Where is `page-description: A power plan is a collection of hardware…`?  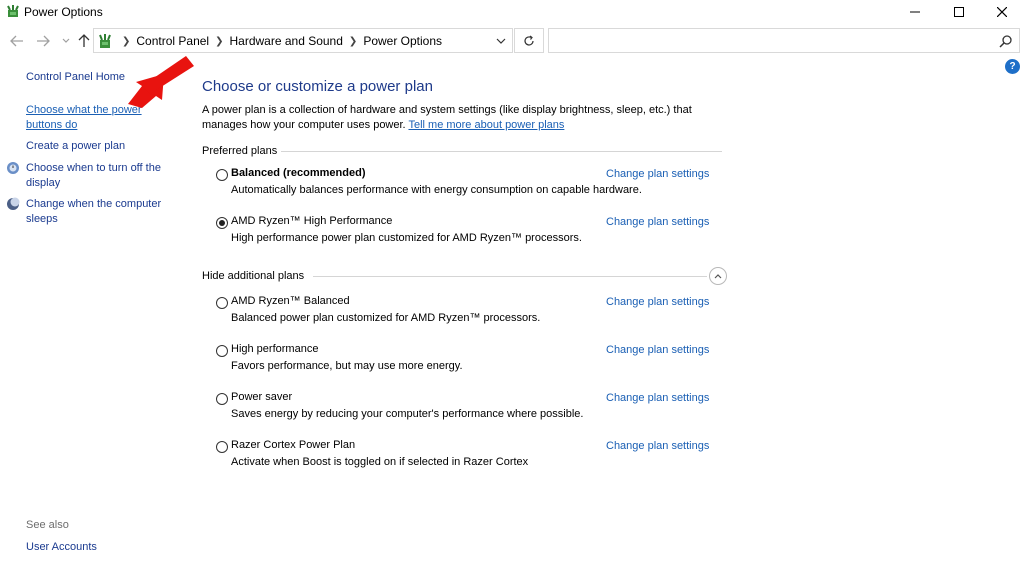 page-description: A power plan is a collection of hardware… is located at coordinates (462, 118).